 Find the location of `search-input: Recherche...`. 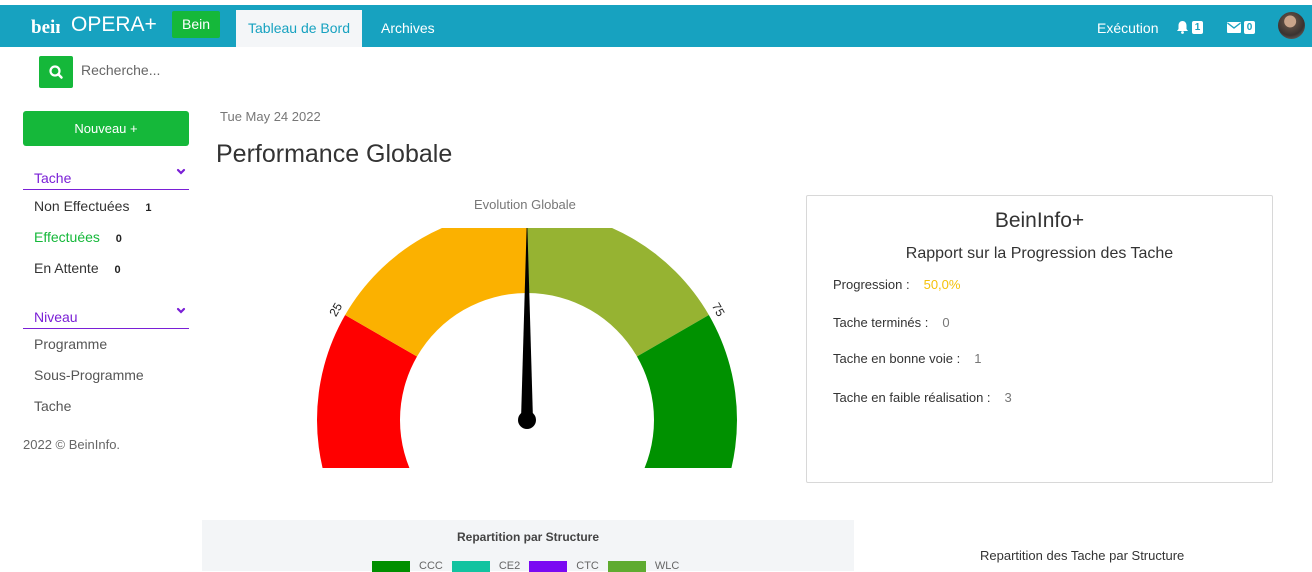

search-input: Recherche... is located at coordinates (120, 70).